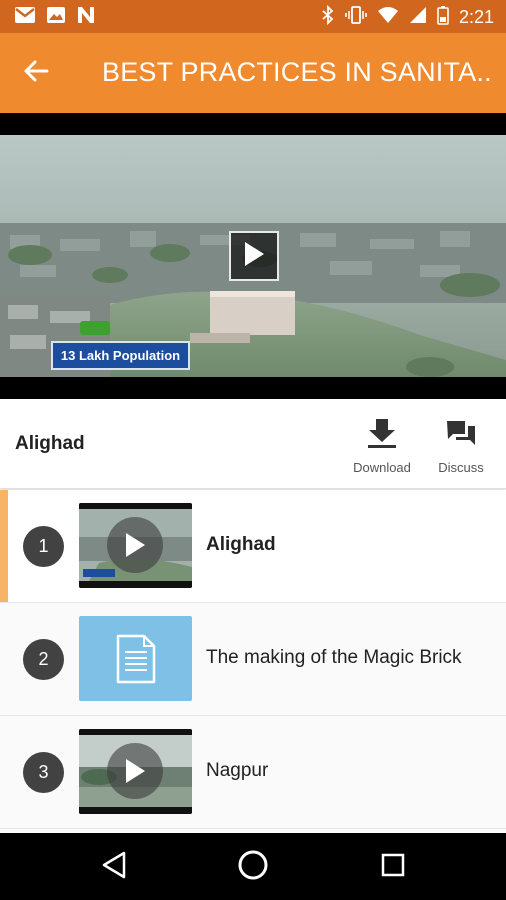  Describe the element at coordinates (56, 17) in the screenshot. I see `image-icon` at that location.